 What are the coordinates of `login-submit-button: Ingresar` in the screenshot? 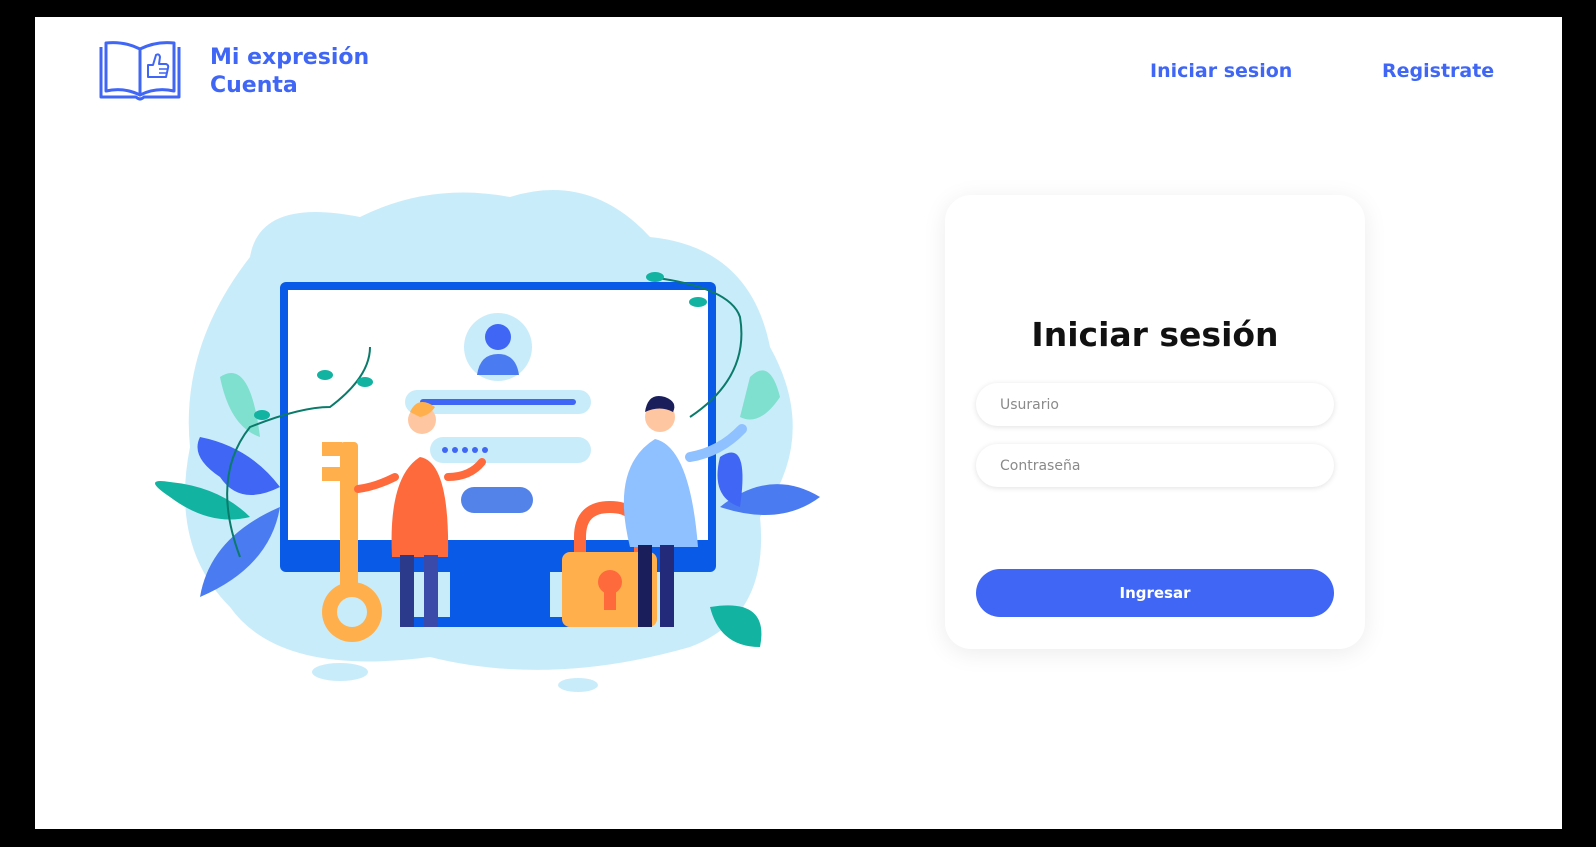 It's located at (1155, 593).